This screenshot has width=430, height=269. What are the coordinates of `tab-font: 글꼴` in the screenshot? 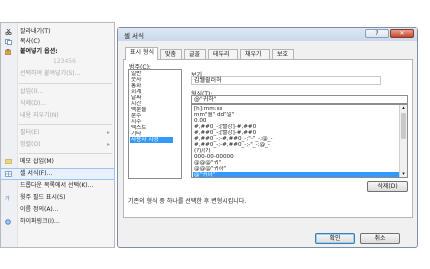 It's located at (195, 54).